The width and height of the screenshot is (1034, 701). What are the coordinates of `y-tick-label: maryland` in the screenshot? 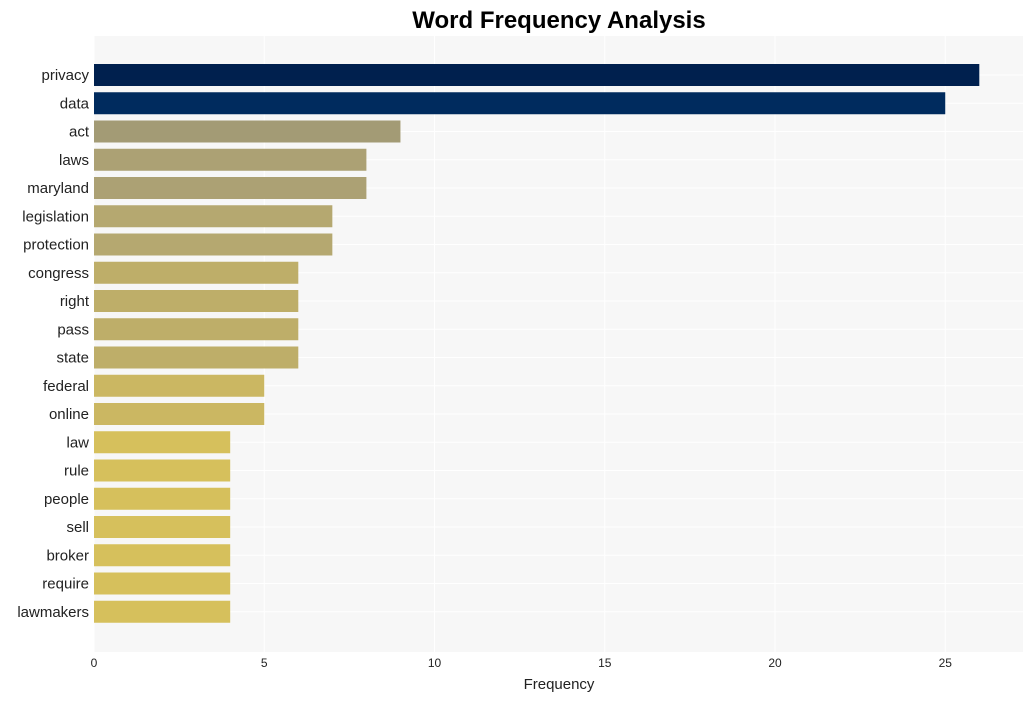 It's located at (58, 188).